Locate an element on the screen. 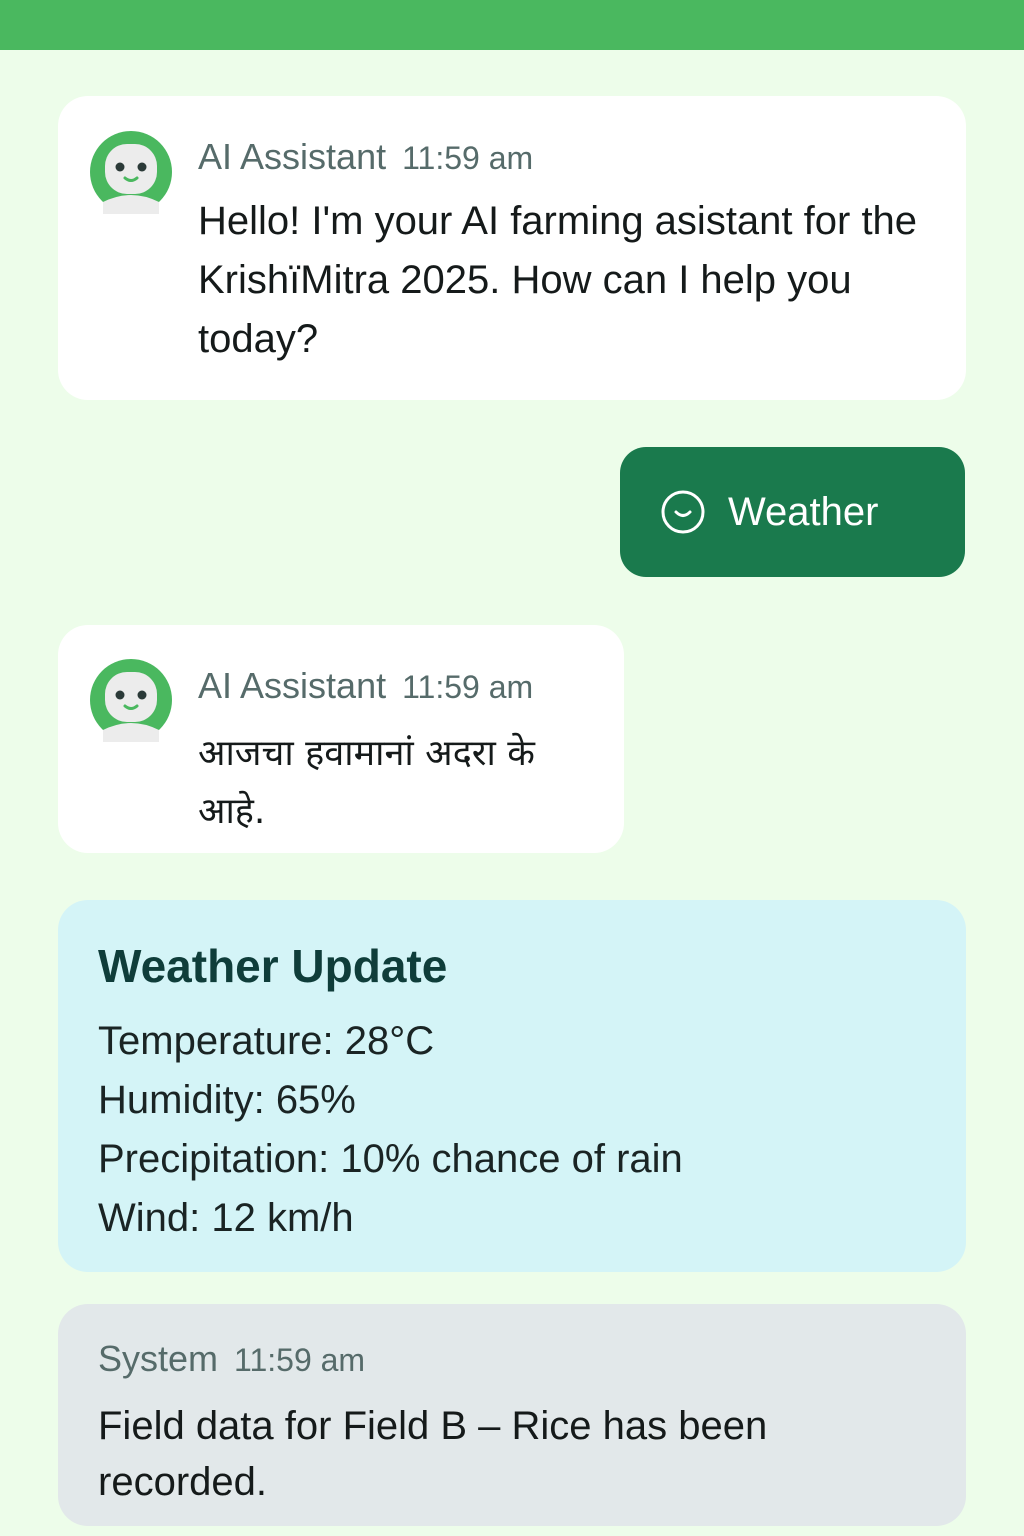 The width and height of the screenshot is (1024, 1536). sender-name: System is located at coordinates (158, 1358).